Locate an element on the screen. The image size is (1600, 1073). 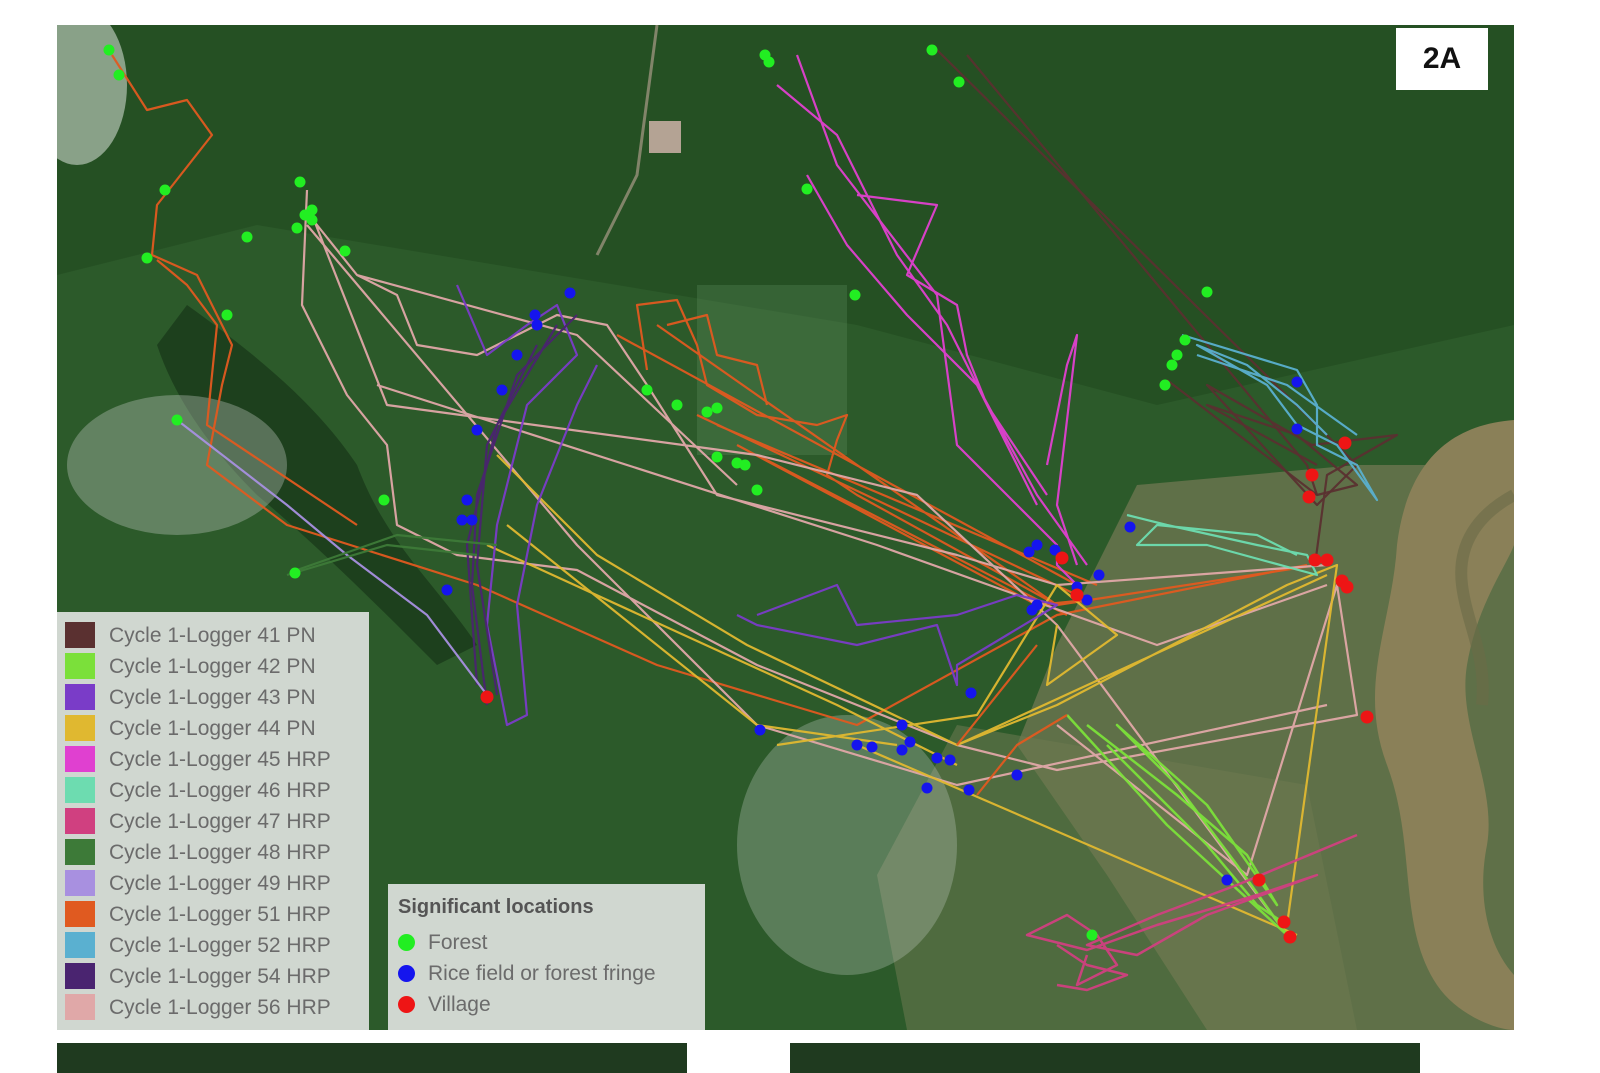
logger-legend-item: Cycle 1-Logger 42 PN is located at coordinates (213, 666).